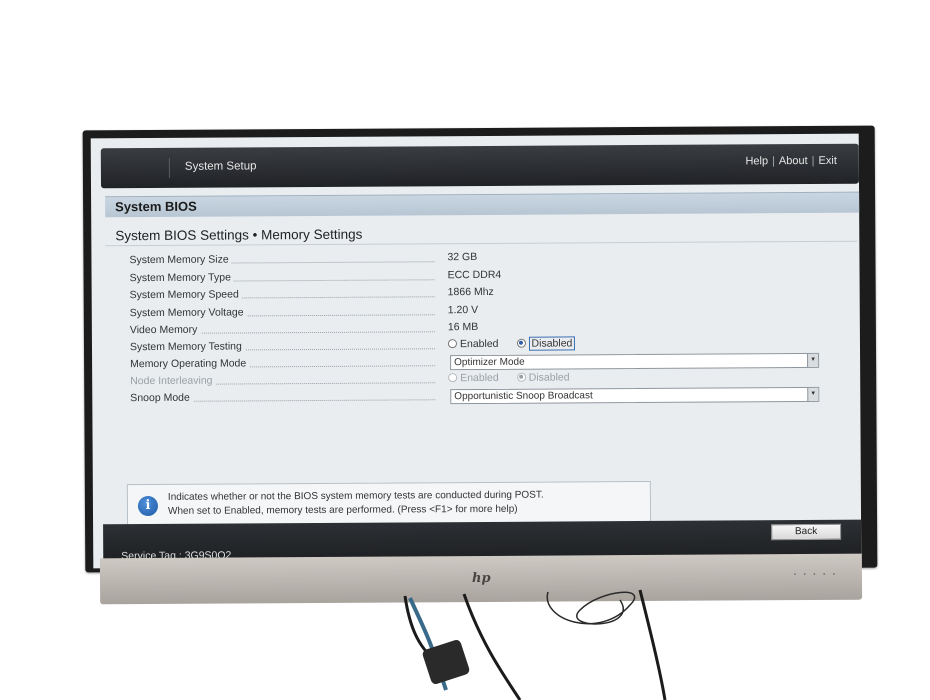  I want to click on cables-and-stand, so click(535, 644).